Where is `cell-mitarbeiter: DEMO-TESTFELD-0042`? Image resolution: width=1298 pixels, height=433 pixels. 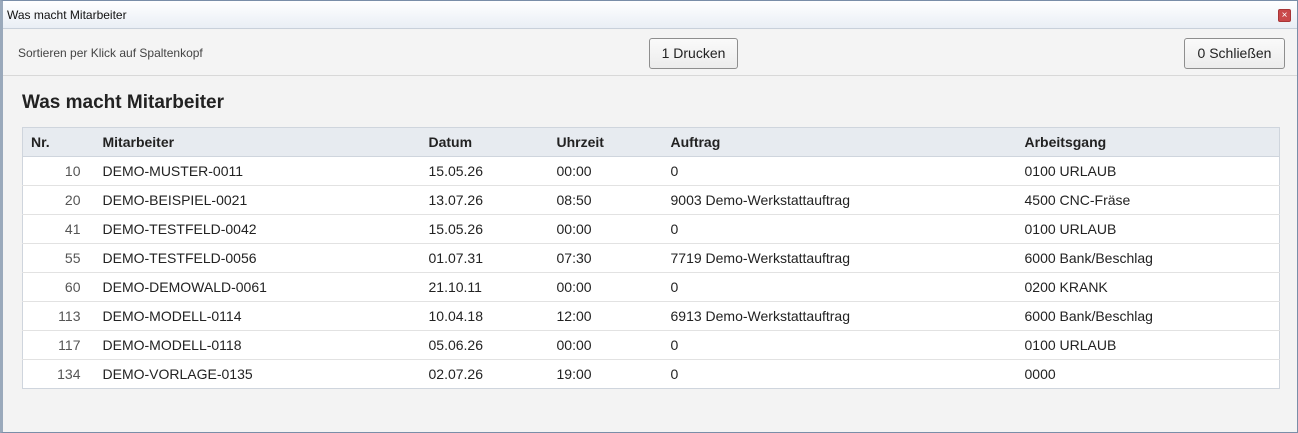 cell-mitarbeiter: DEMO-TESTFELD-0042 is located at coordinates (257, 229).